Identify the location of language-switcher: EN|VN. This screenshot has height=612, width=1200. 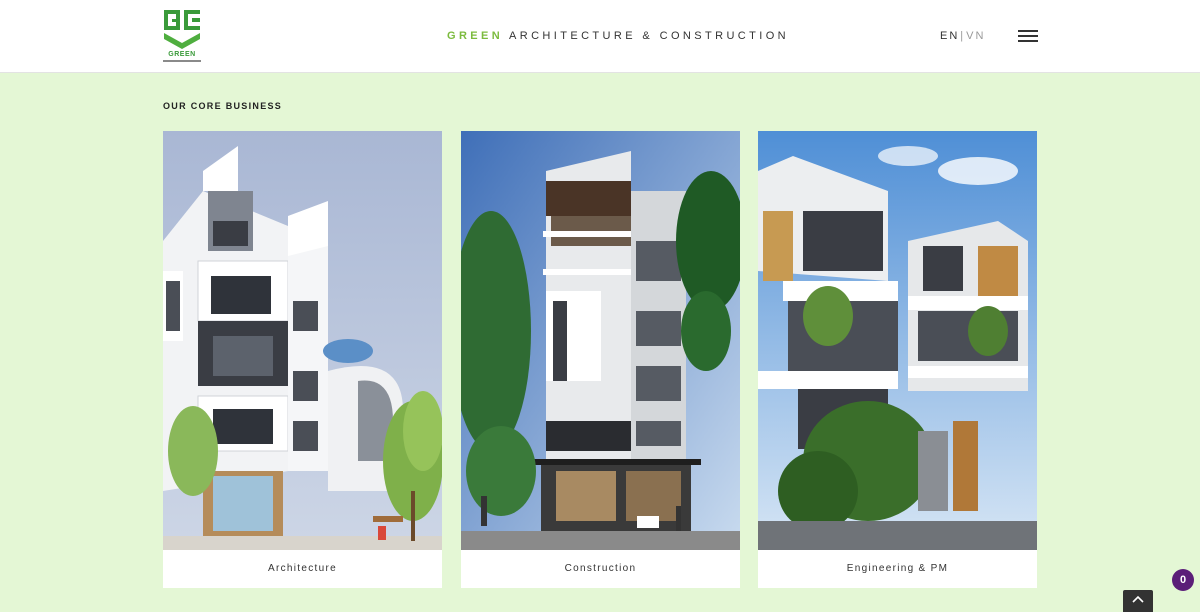
(962, 36).